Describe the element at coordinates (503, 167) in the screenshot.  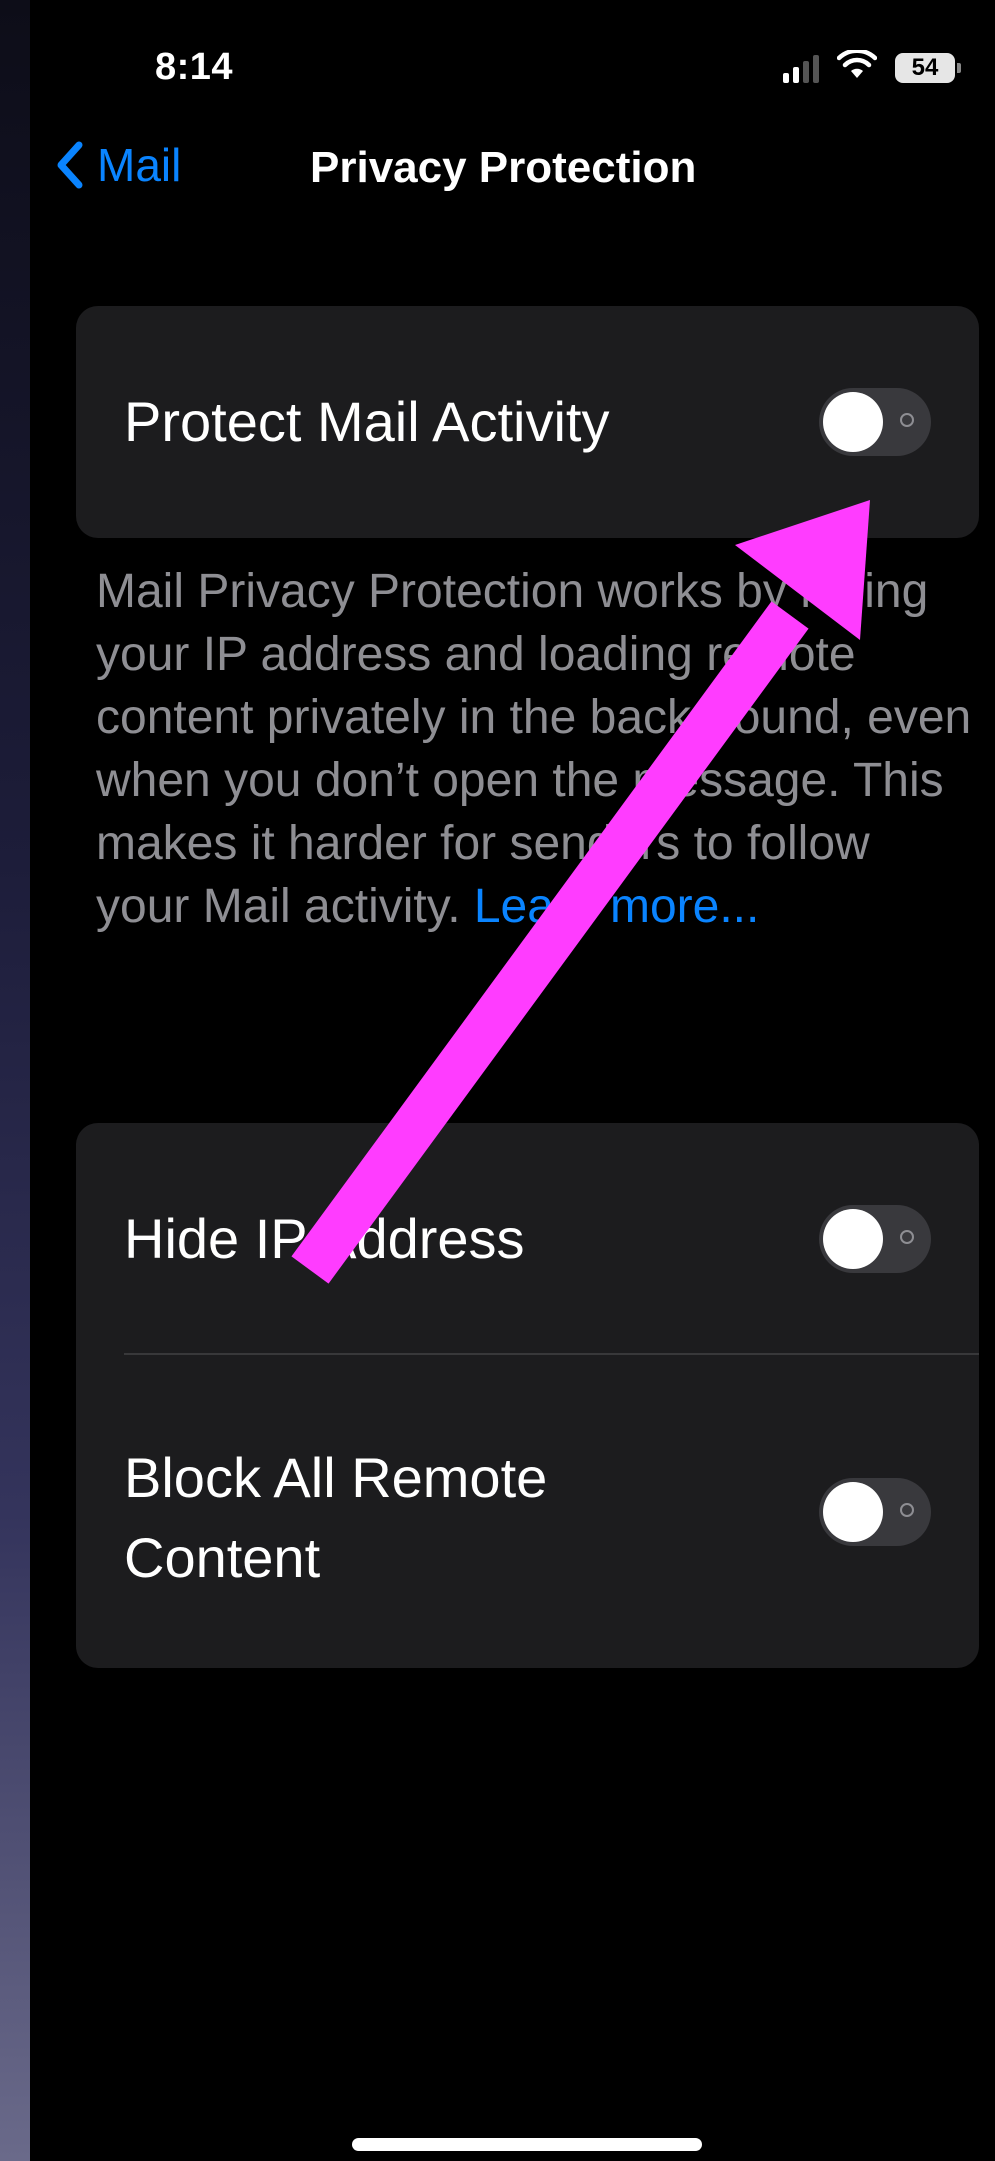
I see `page-title: Privacy Protection` at that location.